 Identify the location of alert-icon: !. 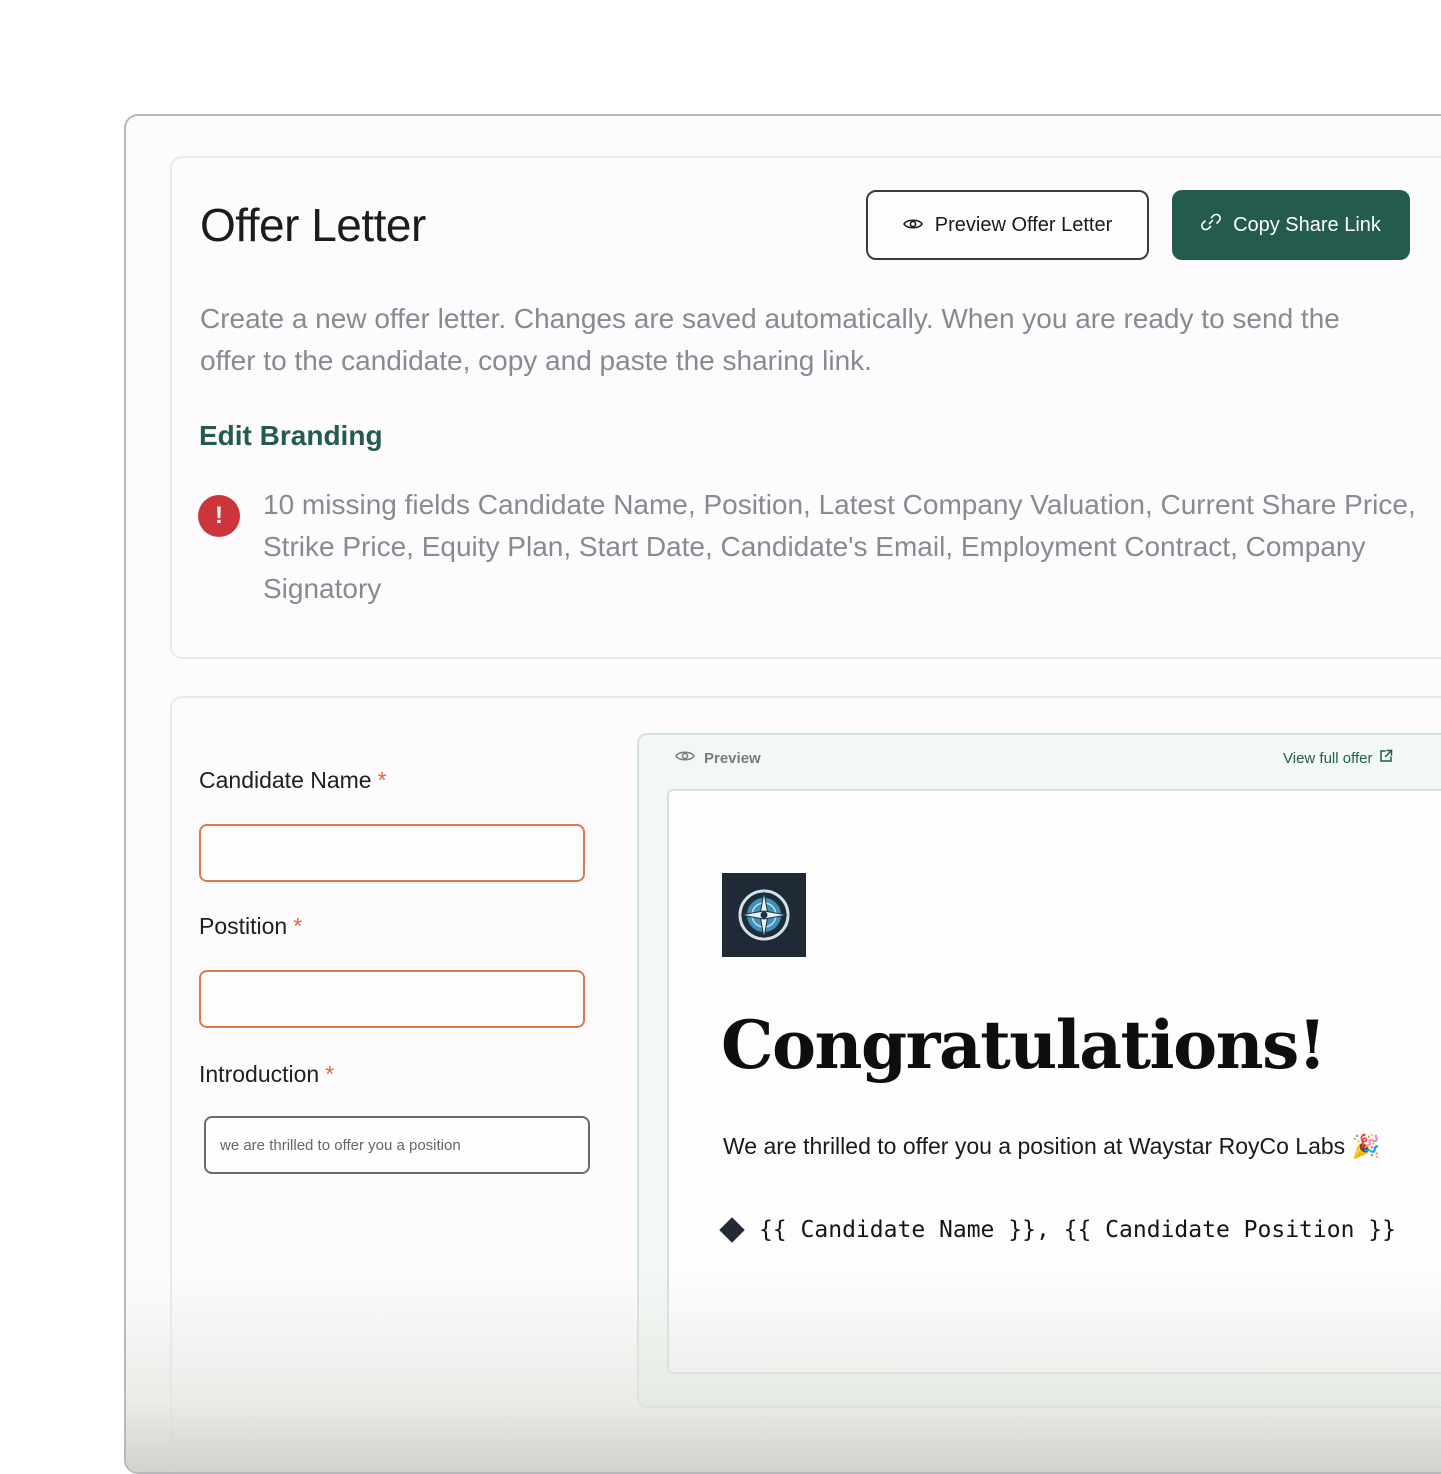
(219, 516).